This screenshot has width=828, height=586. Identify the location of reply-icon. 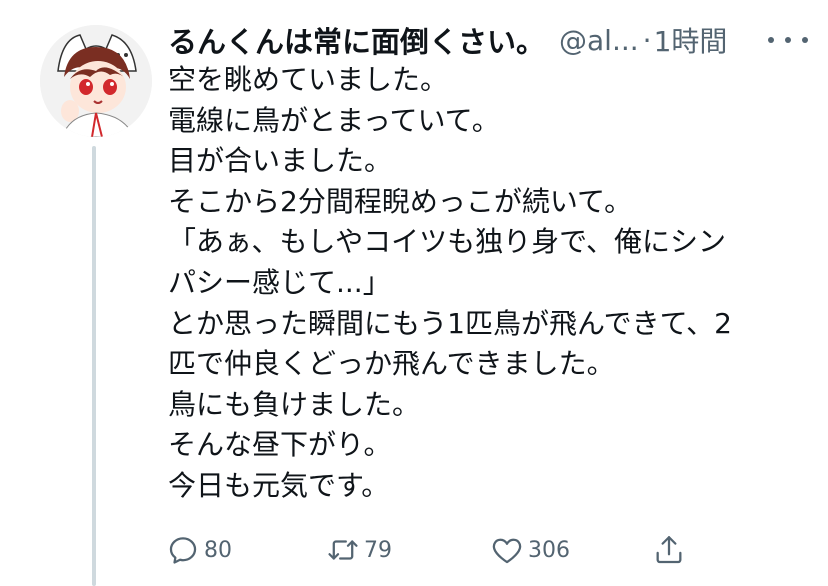
(183, 550).